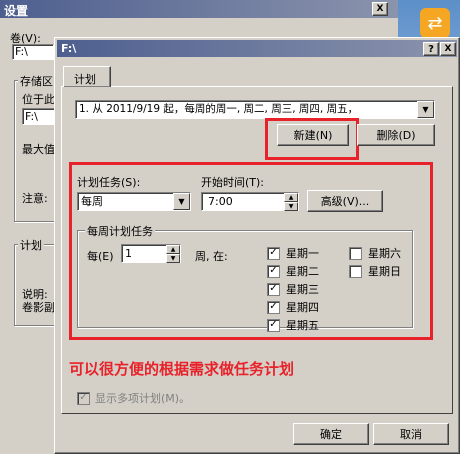 This screenshot has width=460, height=454. I want to click on description-text: 卷影副, so click(38, 307).